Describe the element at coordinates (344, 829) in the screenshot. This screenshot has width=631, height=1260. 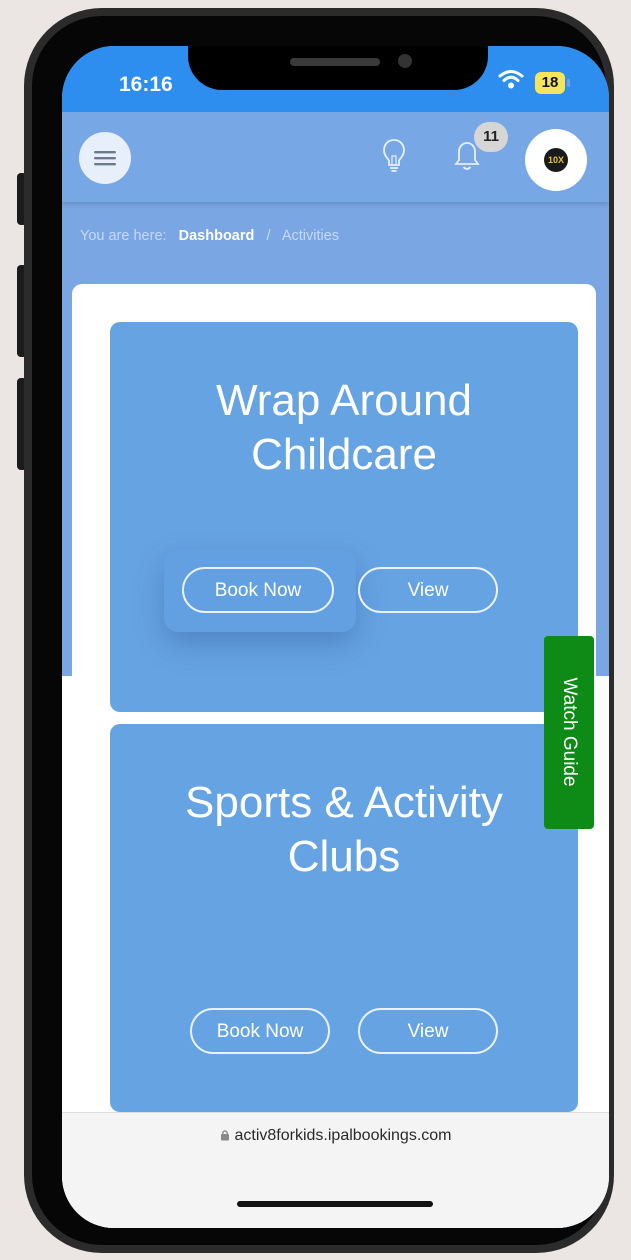
I see `card-title: Sports & Activity Clubs` at that location.